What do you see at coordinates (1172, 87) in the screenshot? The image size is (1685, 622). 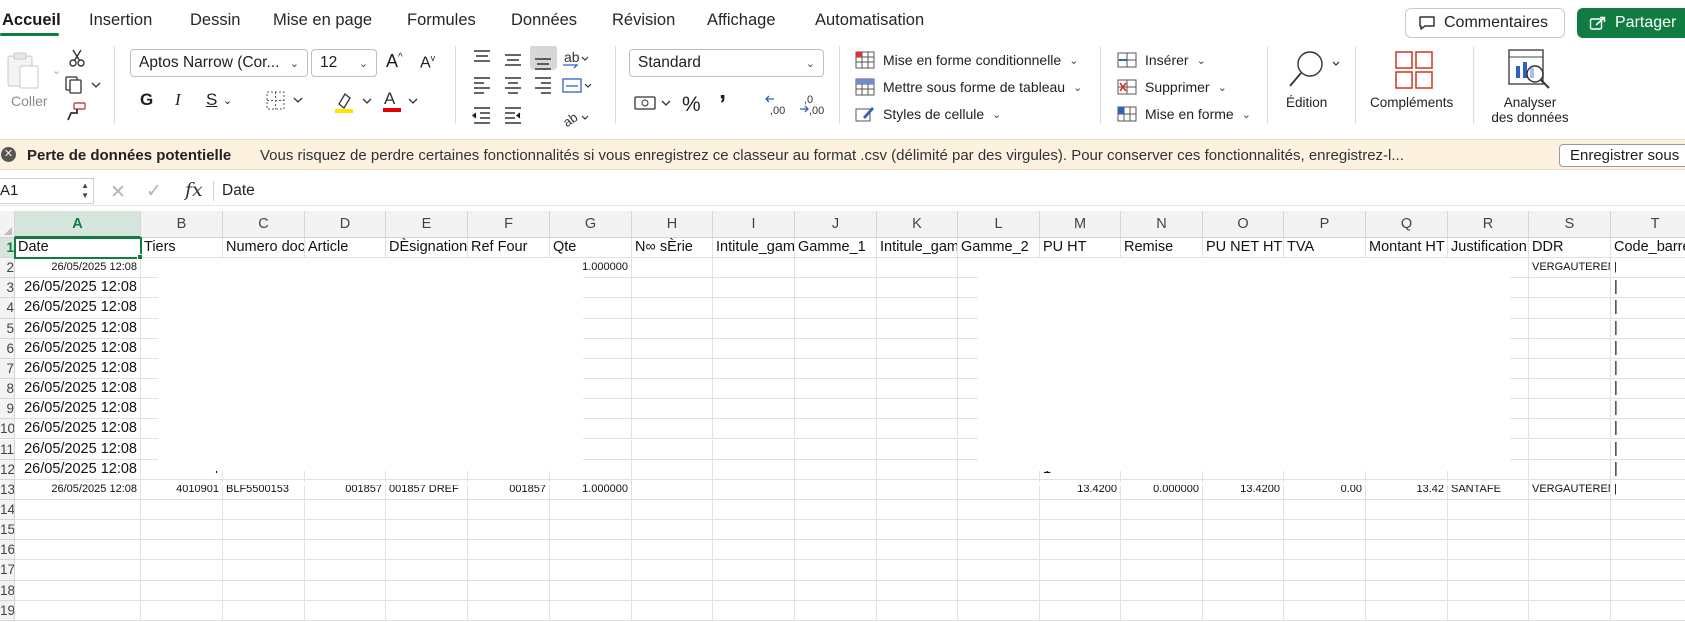 I see `delete-button: Supprimer ⌄` at bounding box center [1172, 87].